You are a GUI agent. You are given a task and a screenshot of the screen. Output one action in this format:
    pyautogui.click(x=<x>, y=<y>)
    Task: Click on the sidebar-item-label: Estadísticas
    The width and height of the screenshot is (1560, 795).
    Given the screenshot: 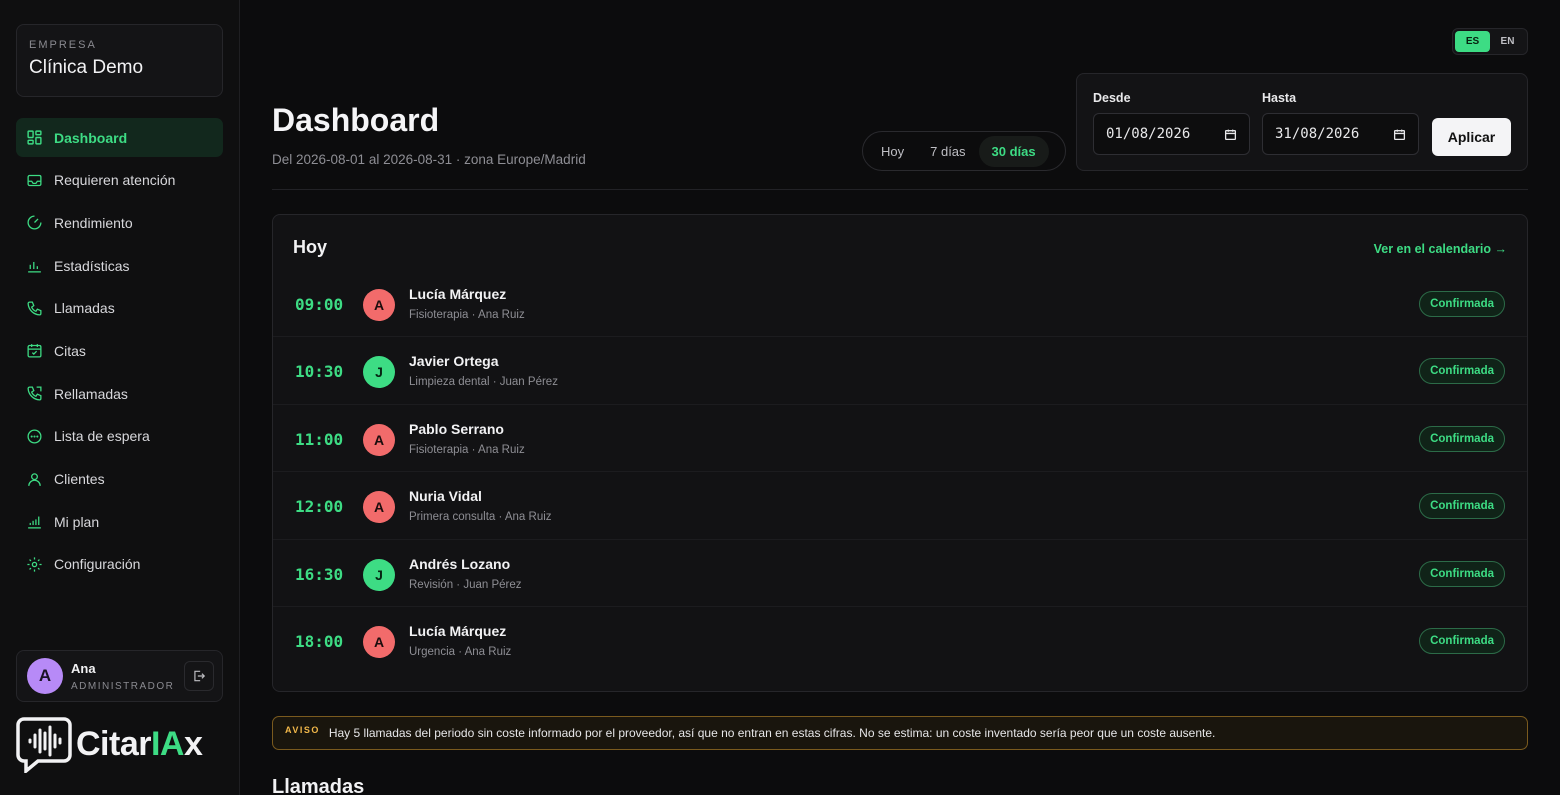 What is the action you would take?
    pyautogui.click(x=92, y=265)
    